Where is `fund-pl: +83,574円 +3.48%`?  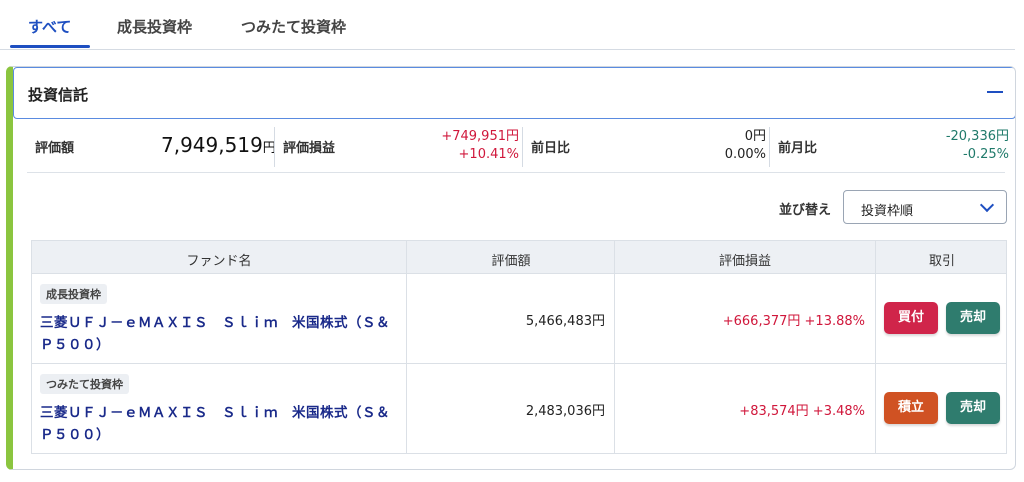
fund-pl: +83,574円 +3.48% is located at coordinates (802, 411).